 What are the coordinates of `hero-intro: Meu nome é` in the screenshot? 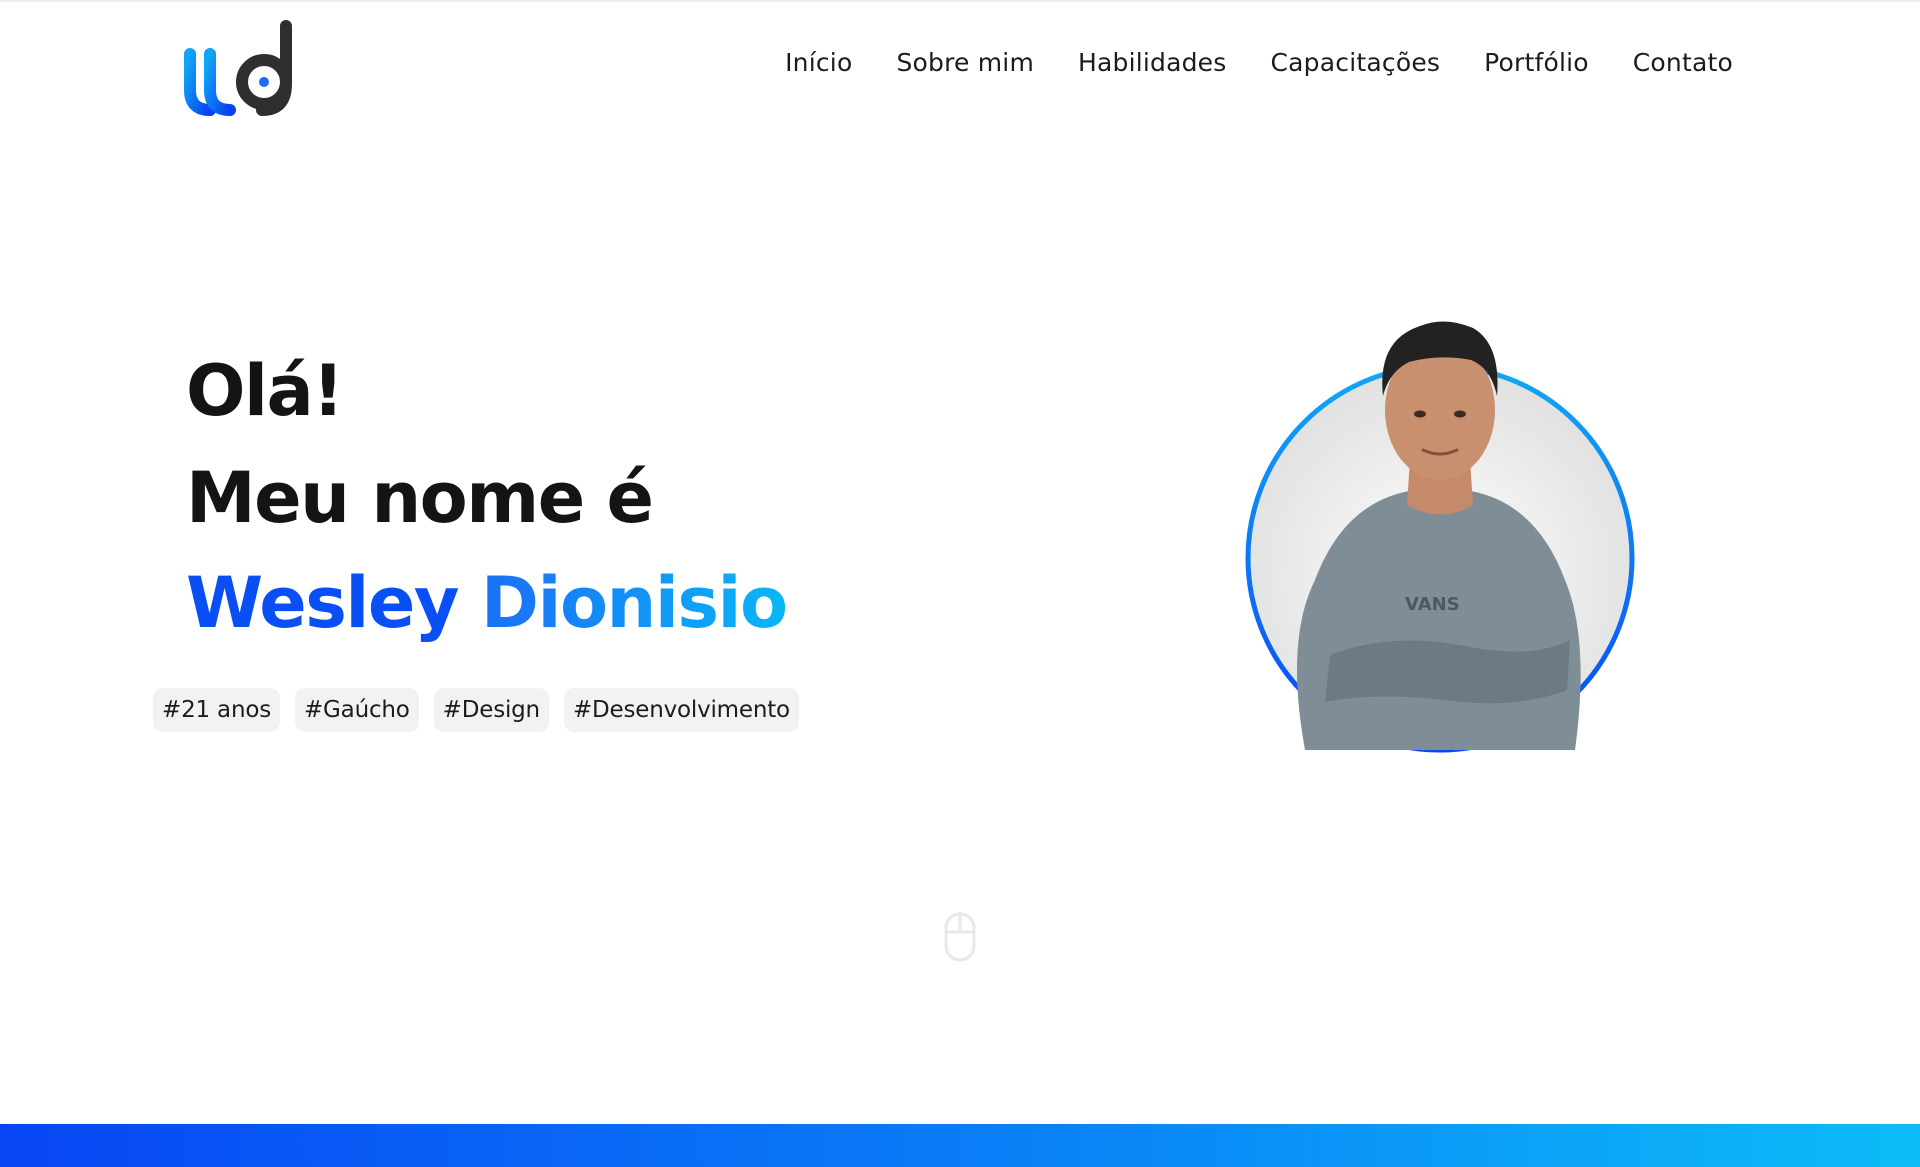 It's located at (420, 498).